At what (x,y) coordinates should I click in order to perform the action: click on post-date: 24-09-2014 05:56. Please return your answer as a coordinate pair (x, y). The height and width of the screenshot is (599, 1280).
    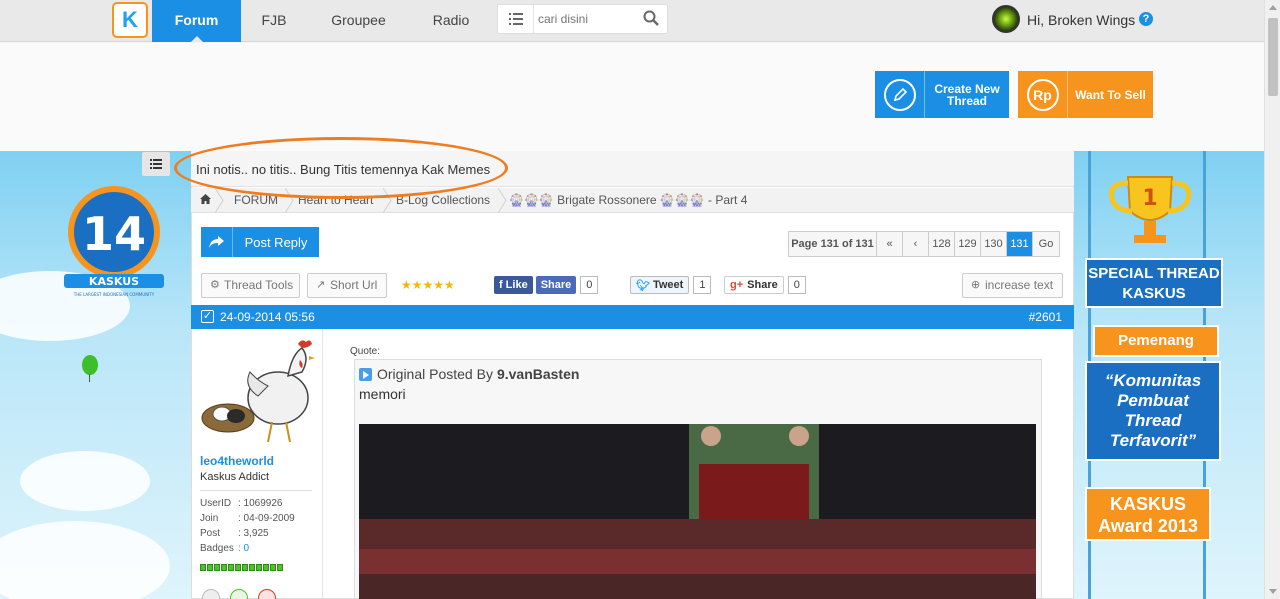
    Looking at the image, I should click on (267, 317).